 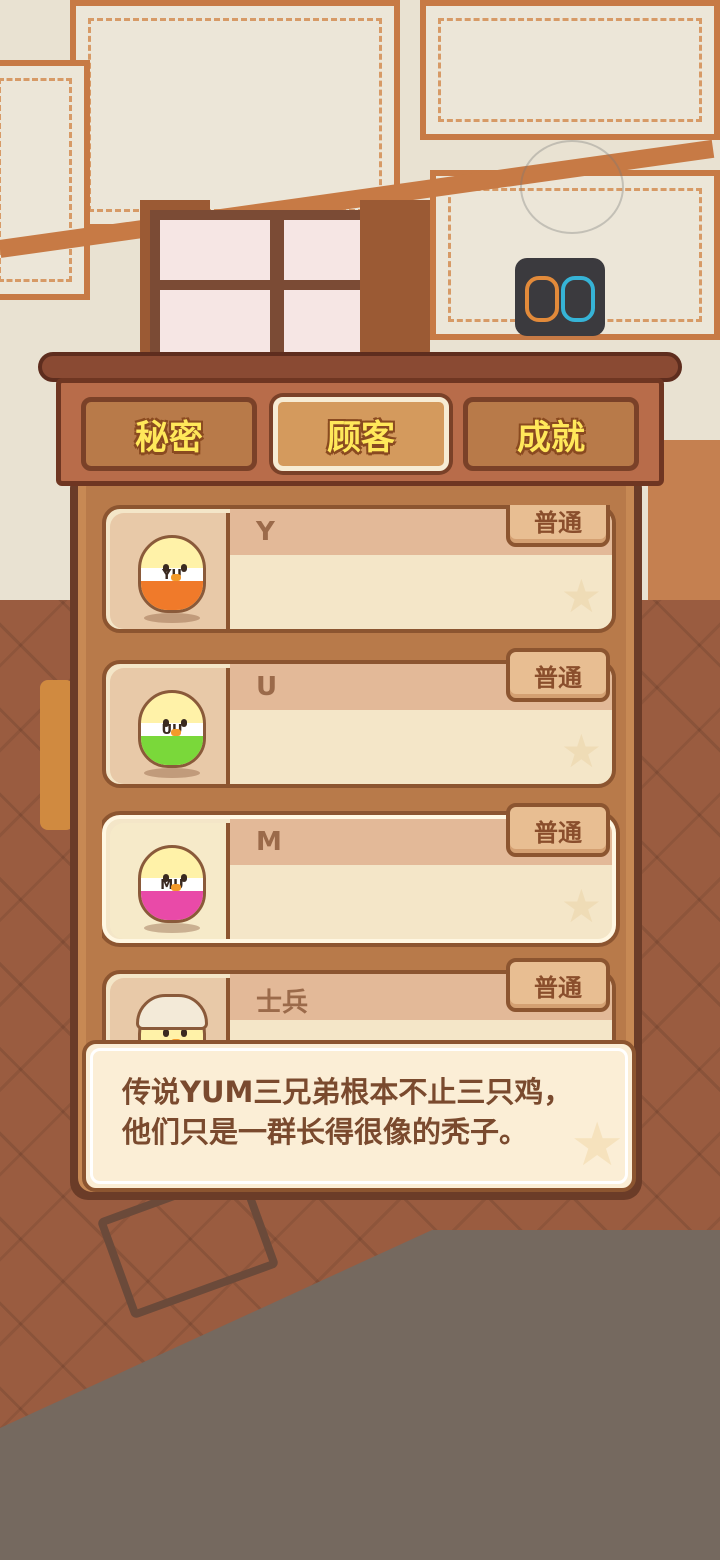 What do you see at coordinates (267, 687) in the screenshot?
I see `customer-name: U` at bounding box center [267, 687].